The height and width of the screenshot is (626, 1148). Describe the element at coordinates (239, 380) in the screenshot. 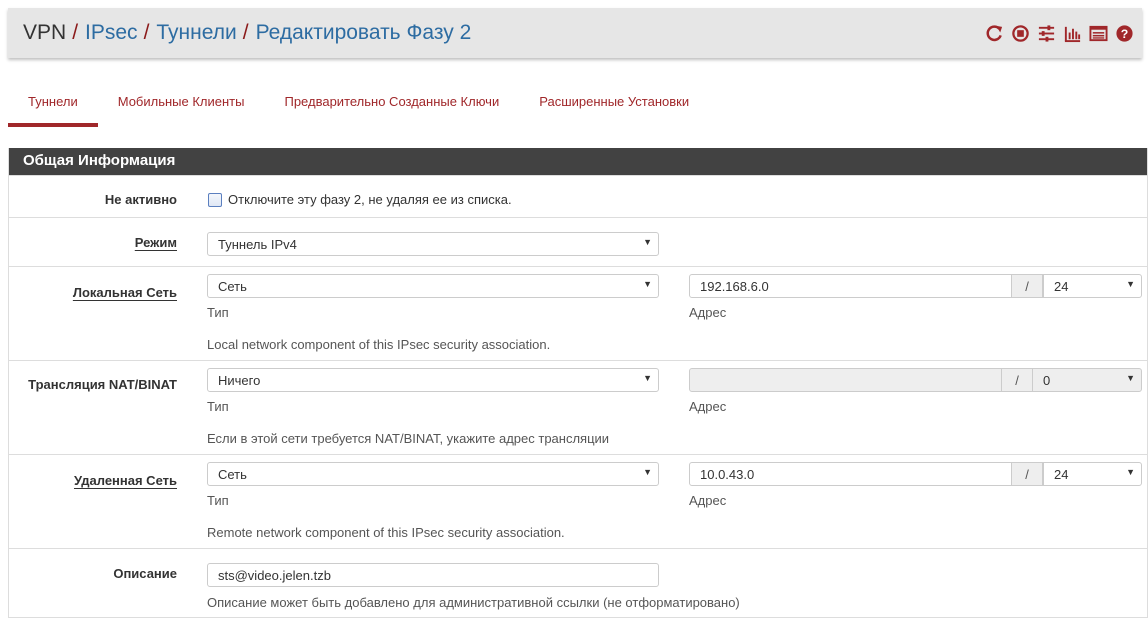

I see `nat-type-value: Ничего` at that location.